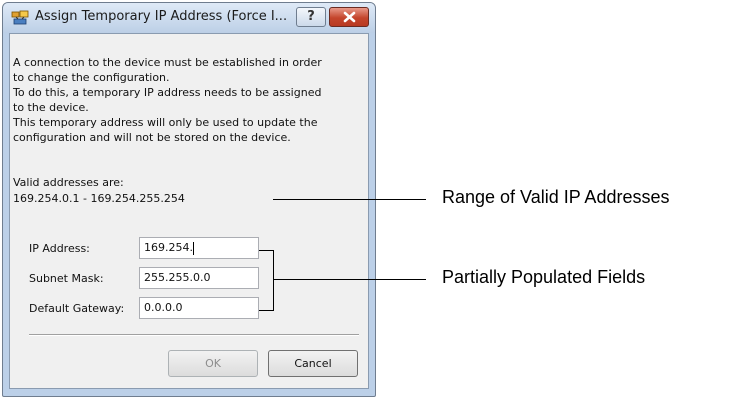  What do you see at coordinates (68, 182) in the screenshot?
I see `valid-addresses-label: Valid addresses are:` at bounding box center [68, 182].